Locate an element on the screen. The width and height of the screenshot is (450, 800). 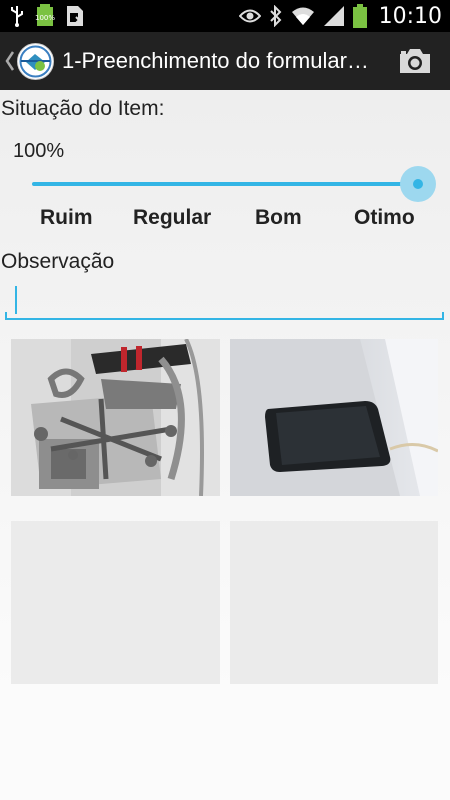
battery-full-small-icon: 100% is located at coordinates (45, 16).